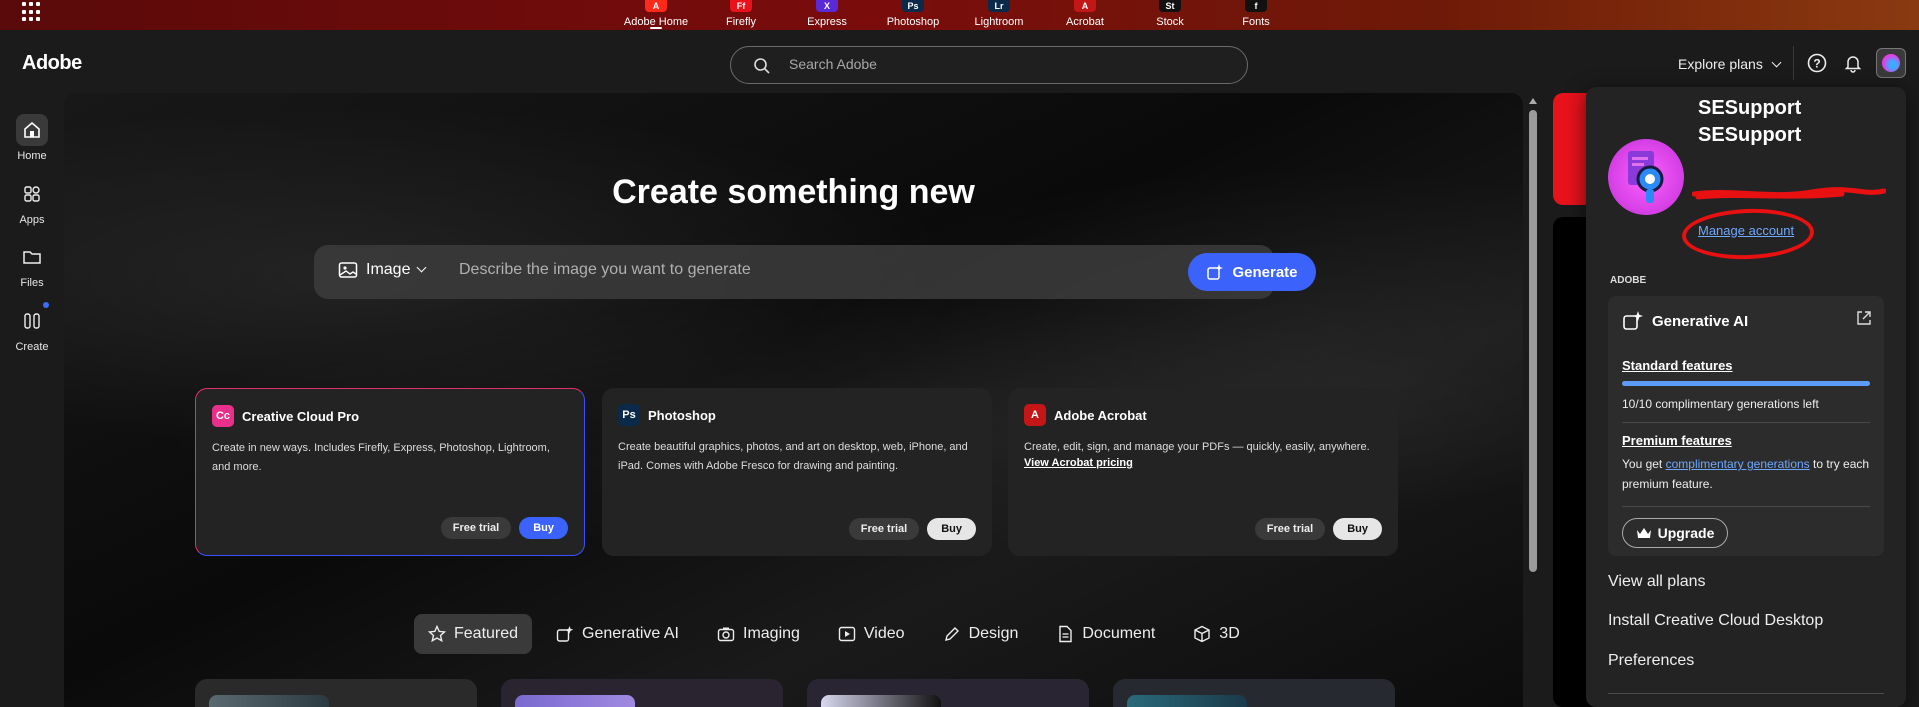 Image resolution: width=1919 pixels, height=707 pixels. Describe the element at coordinates (32, 156) in the screenshot. I see `rail-label-home: Home` at that location.